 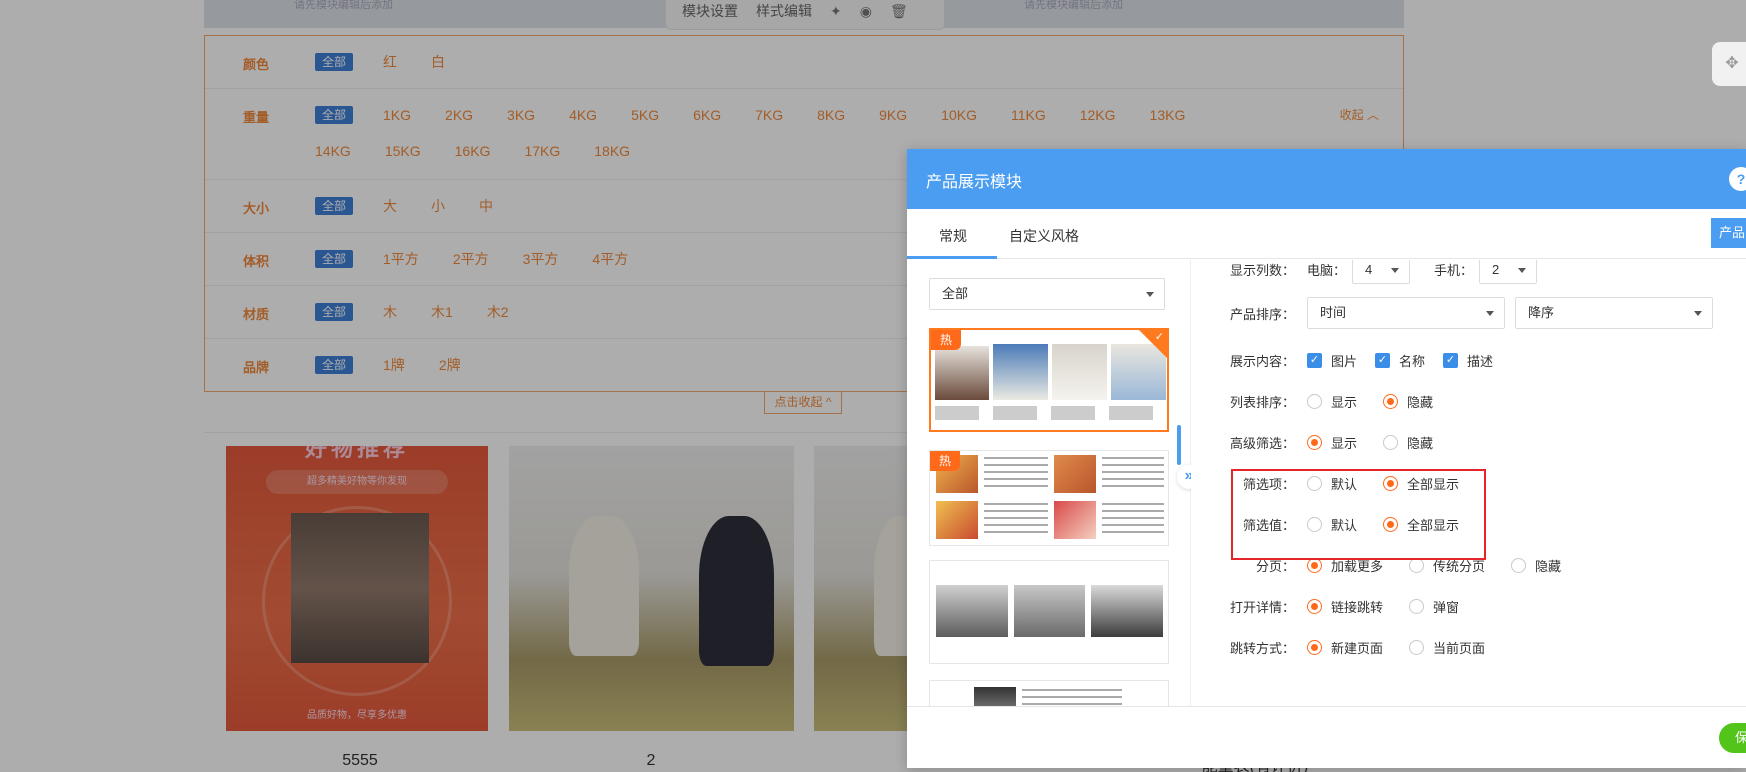 What do you see at coordinates (1049, 380) in the screenshot?
I see `template-option-selected: 热 ✓` at bounding box center [1049, 380].